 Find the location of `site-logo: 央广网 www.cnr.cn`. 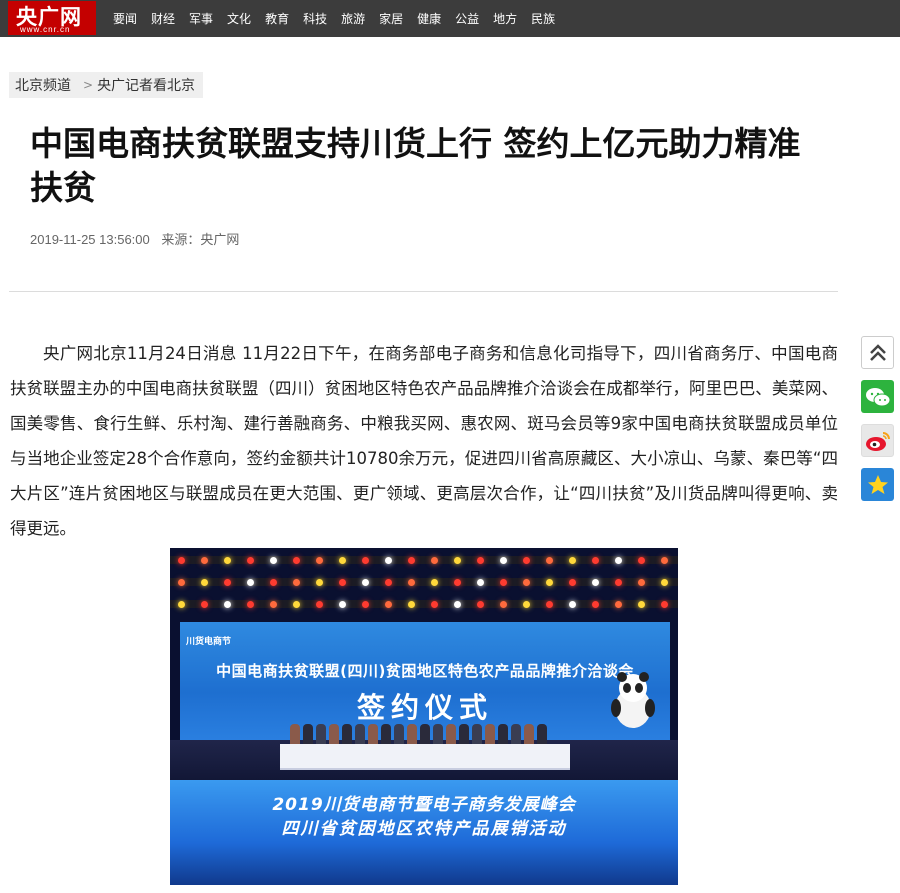

site-logo: 央广网 www.cnr.cn is located at coordinates (52, 18).